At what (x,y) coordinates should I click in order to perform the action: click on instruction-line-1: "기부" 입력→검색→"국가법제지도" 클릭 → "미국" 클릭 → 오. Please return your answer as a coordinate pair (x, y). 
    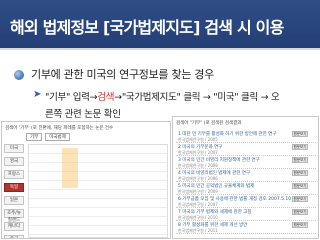
    Looking at the image, I should click on (162, 96).